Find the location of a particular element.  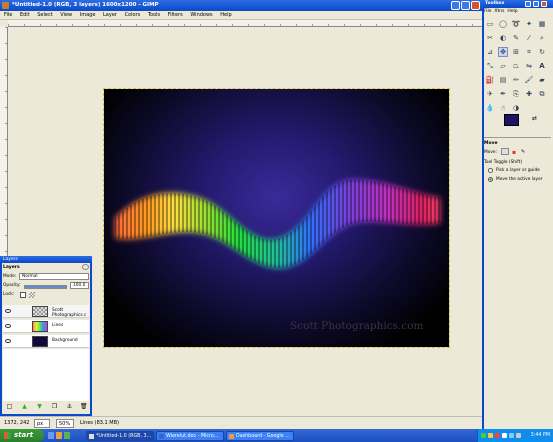

horizontal-ruler is located at coordinates (245, 23).